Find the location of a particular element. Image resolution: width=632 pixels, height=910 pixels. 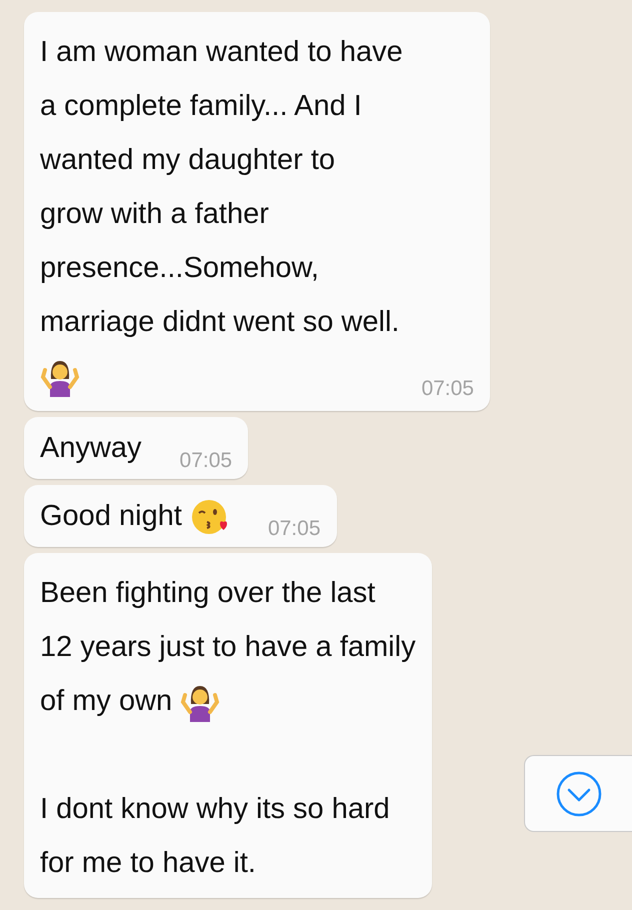

message-text: Good night is located at coordinates (111, 516).